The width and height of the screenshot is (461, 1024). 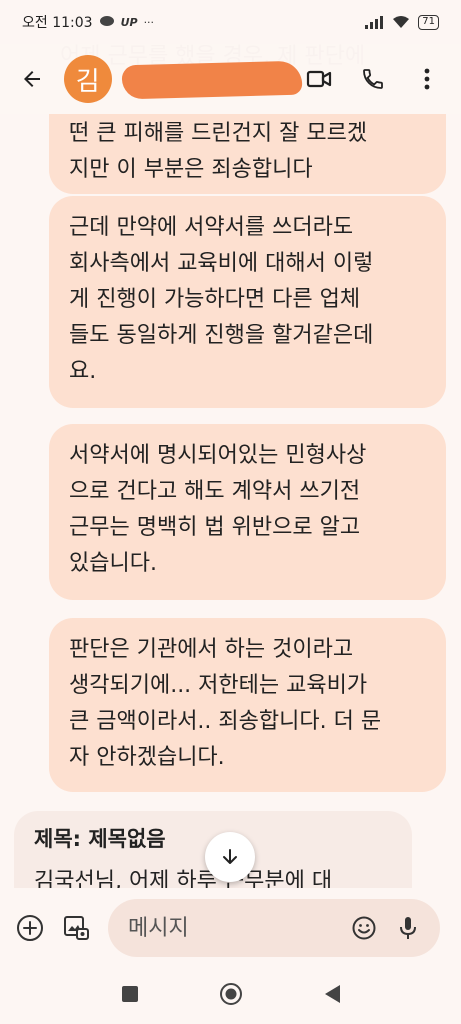 I want to click on status-time: 오전 11:03, so click(x=57, y=23).